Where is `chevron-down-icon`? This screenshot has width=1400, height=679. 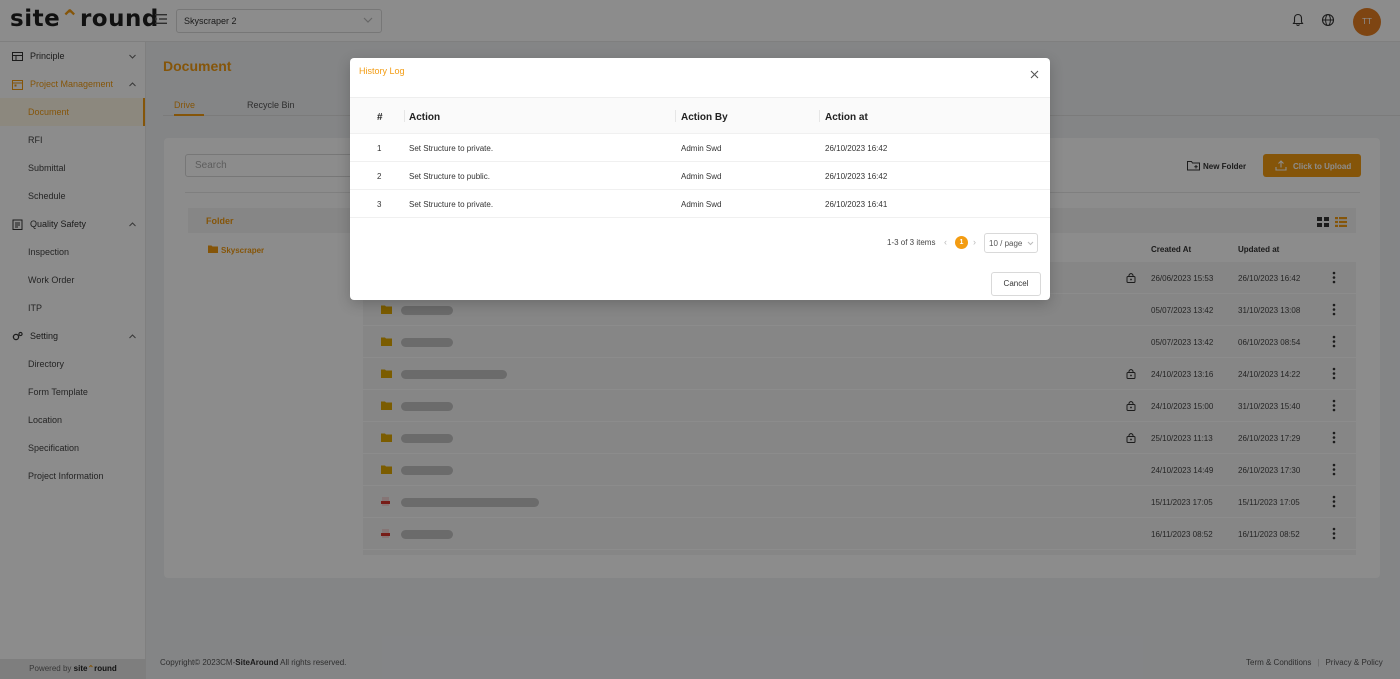
chevron-down-icon is located at coordinates (1030, 243).